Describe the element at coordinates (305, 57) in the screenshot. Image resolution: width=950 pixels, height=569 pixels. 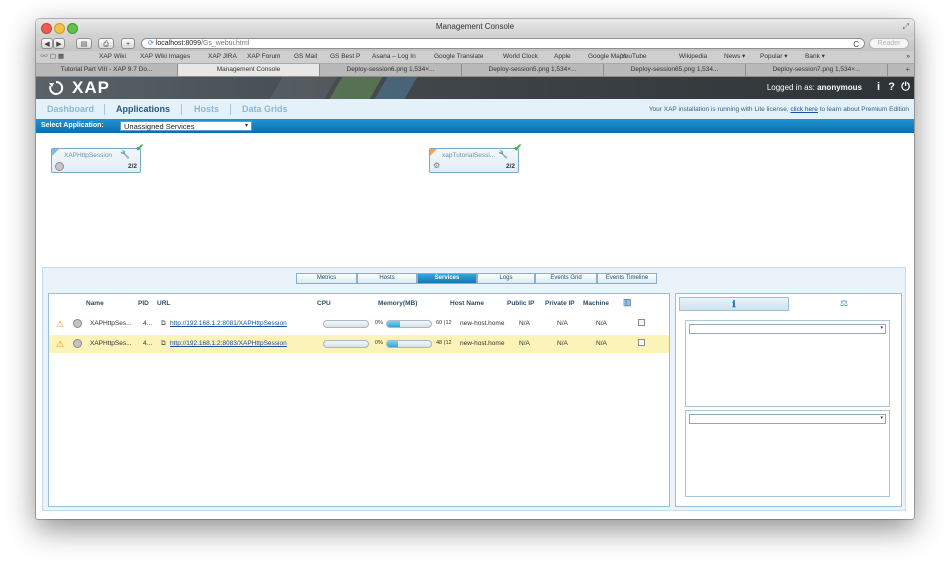
I see `bookmark-item: GS Mail` at that location.